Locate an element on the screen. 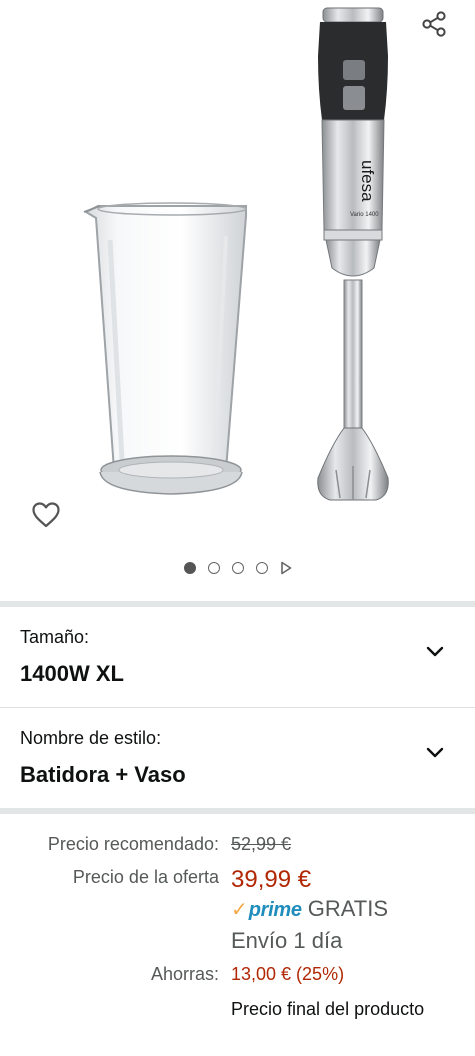 Image resolution: width=475 pixels, height=1056 pixels. add-to-wishlist-button is located at coordinates (46, 515).